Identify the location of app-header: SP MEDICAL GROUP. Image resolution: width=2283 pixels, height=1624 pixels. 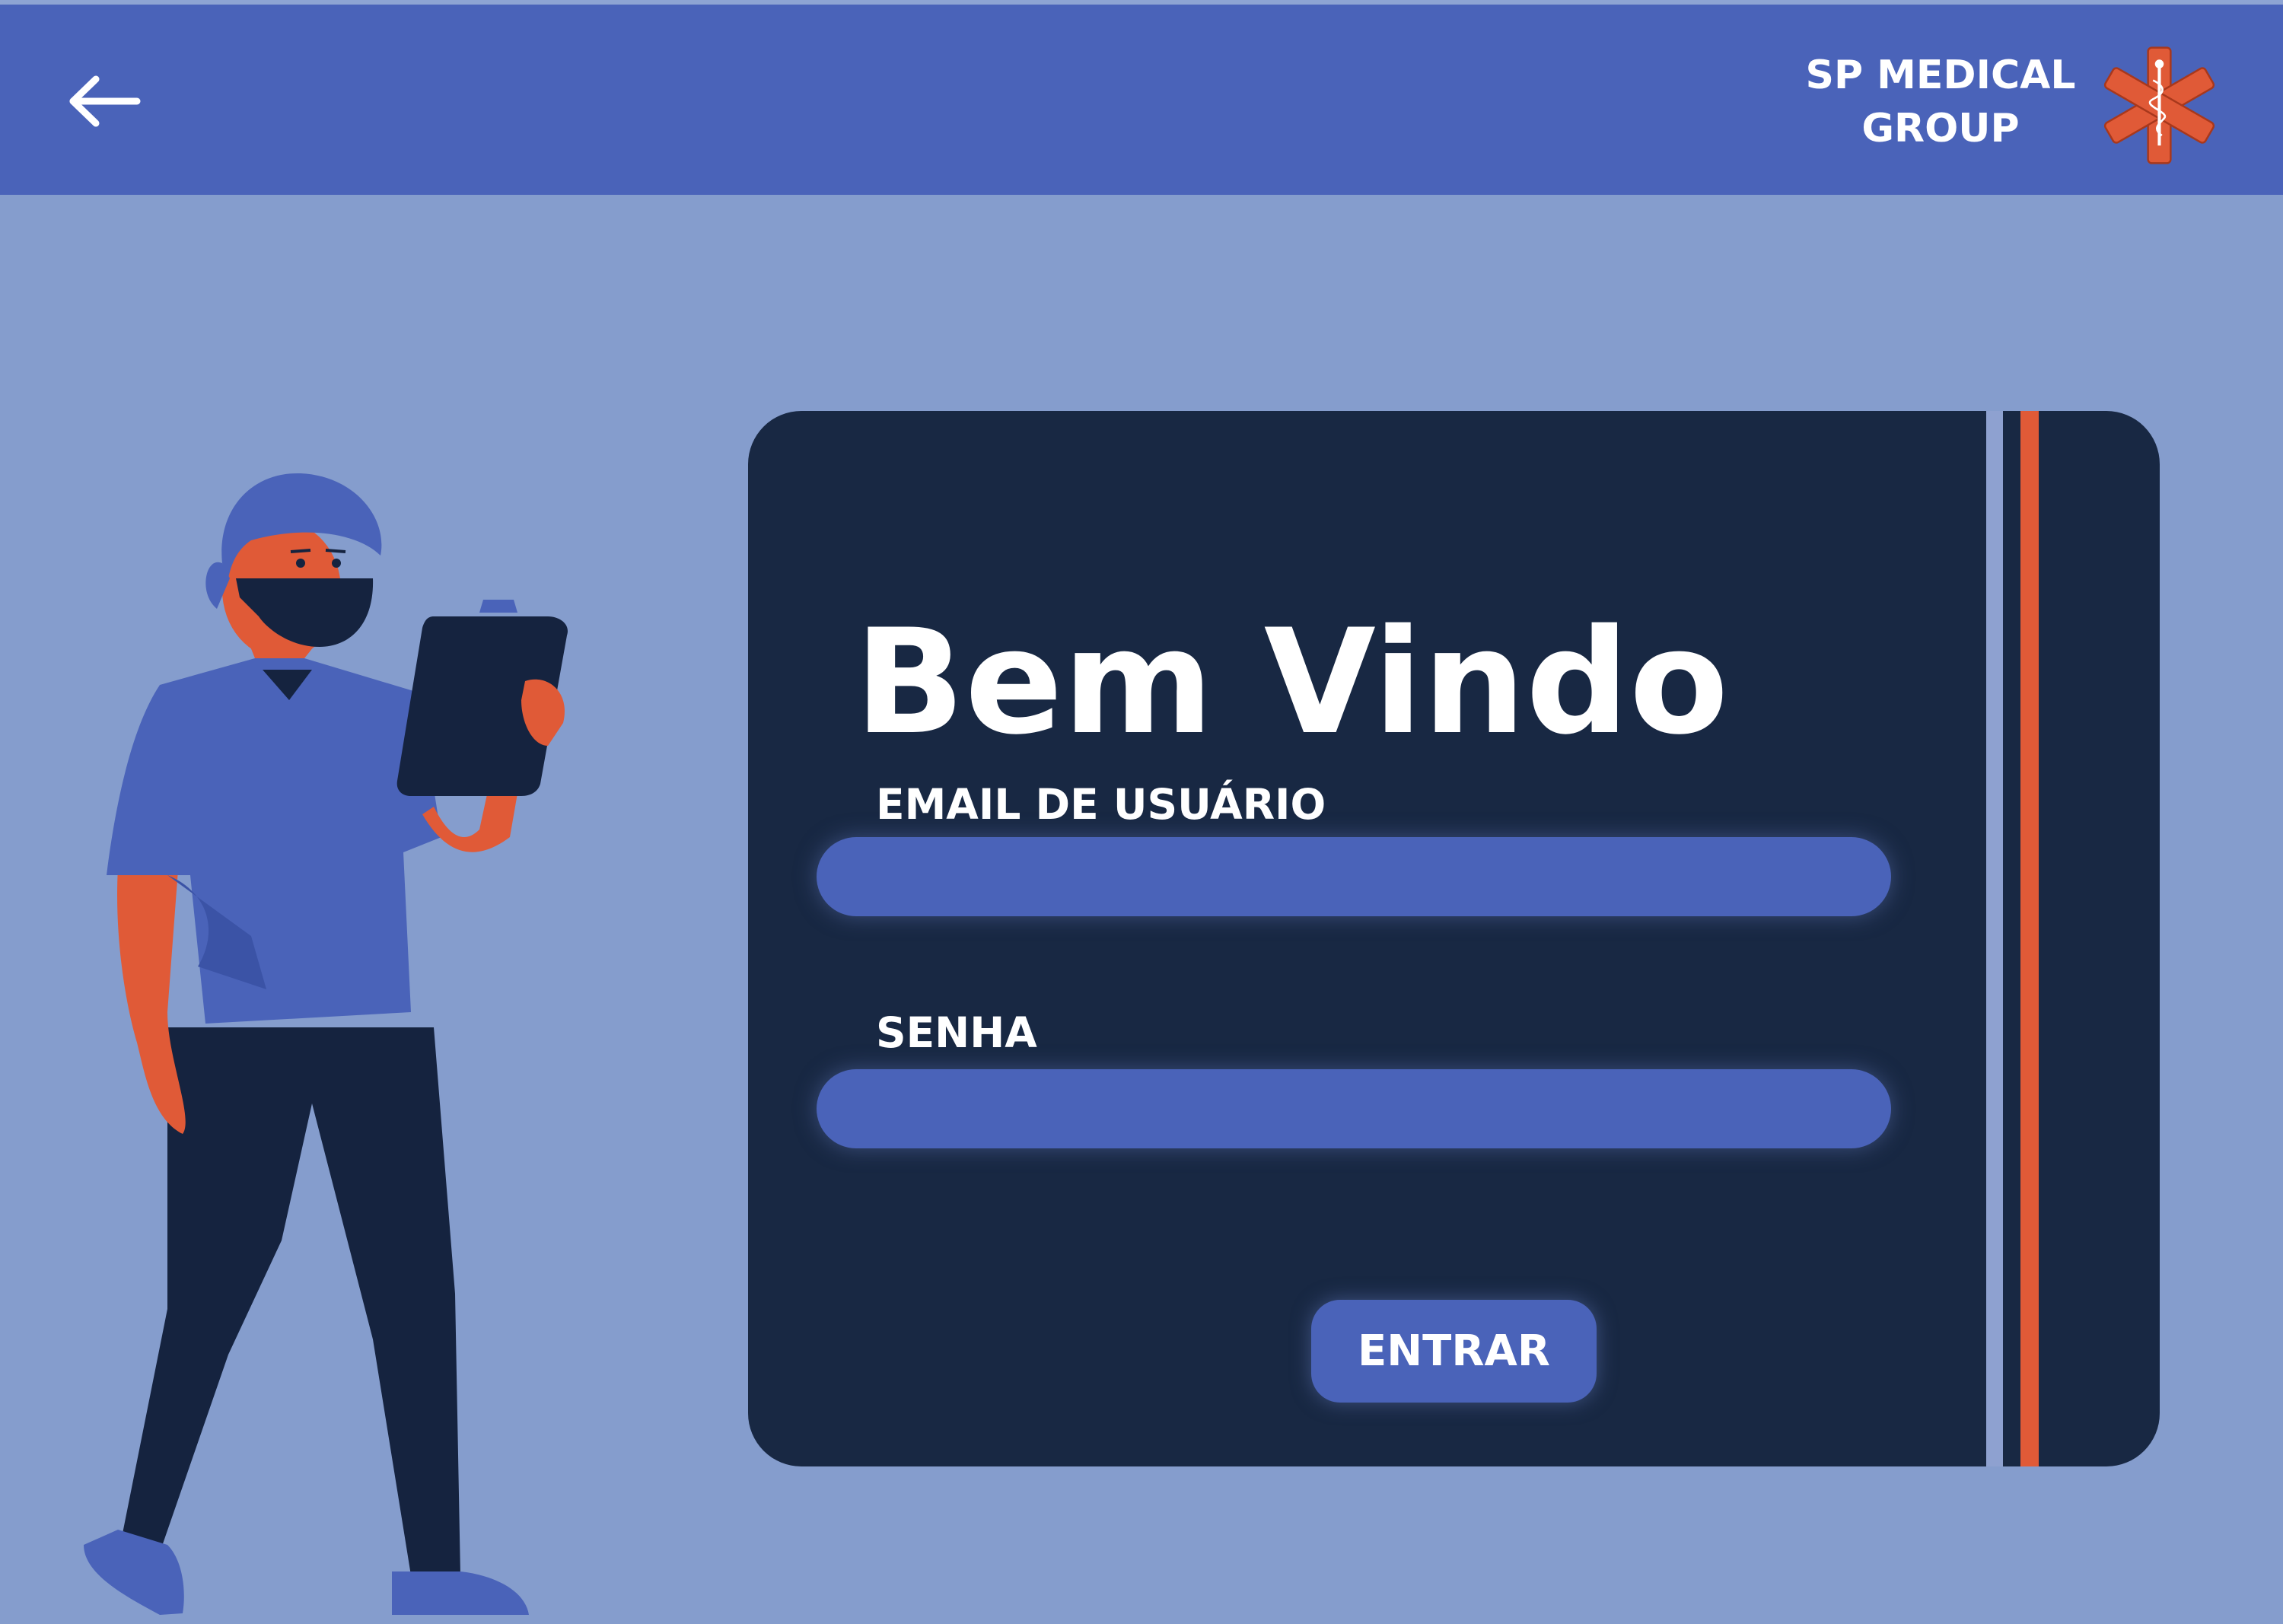
(1141, 100).